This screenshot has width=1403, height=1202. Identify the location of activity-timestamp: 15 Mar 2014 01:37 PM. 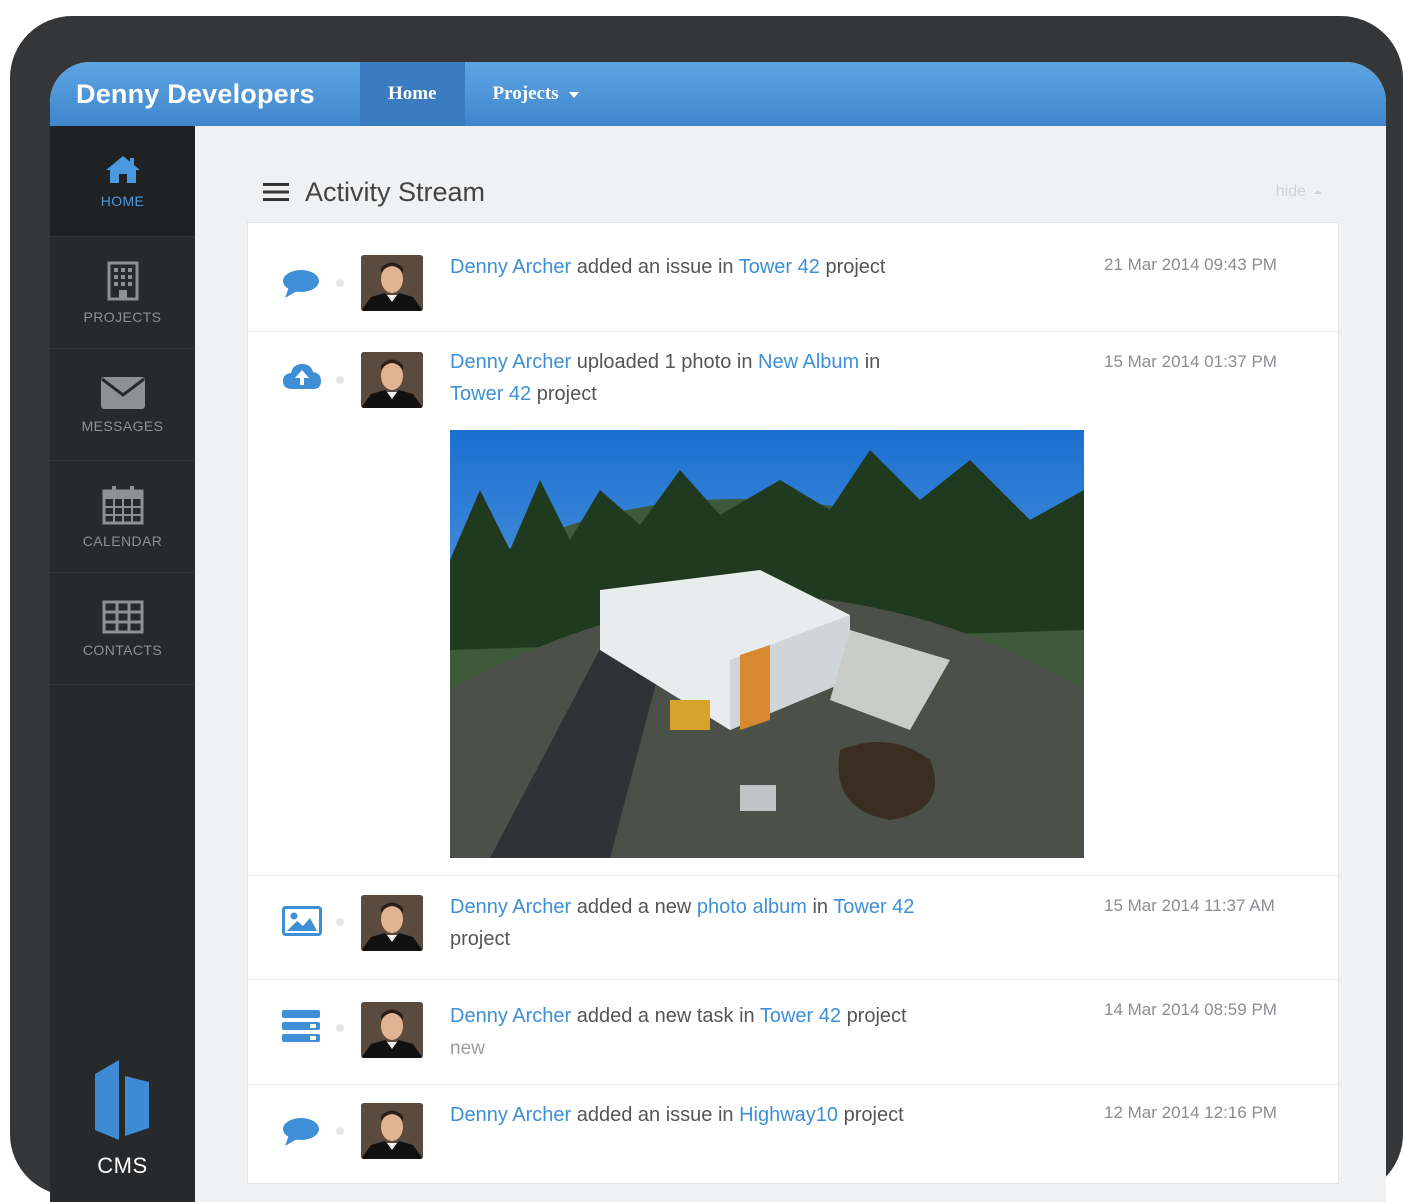
(1190, 361).